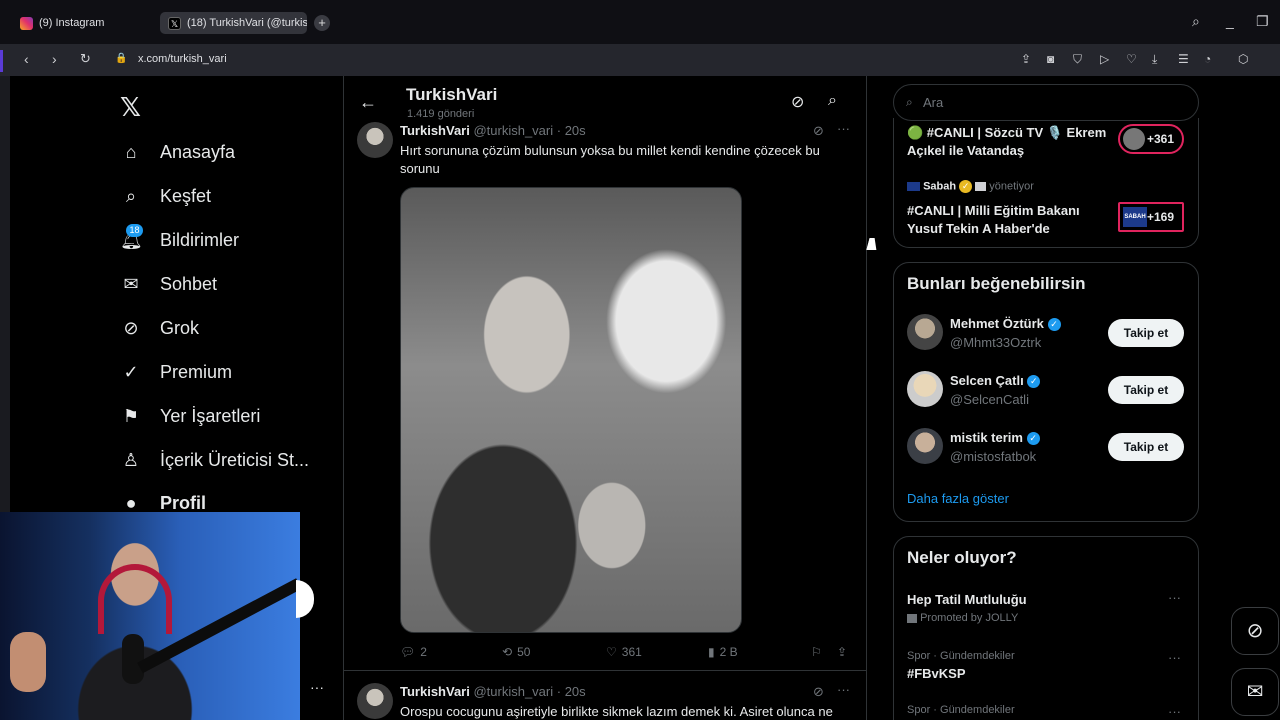 This screenshot has width=1280, height=720. I want to click on nav-home: ⌂ Anasayfa, so click(178, 152).